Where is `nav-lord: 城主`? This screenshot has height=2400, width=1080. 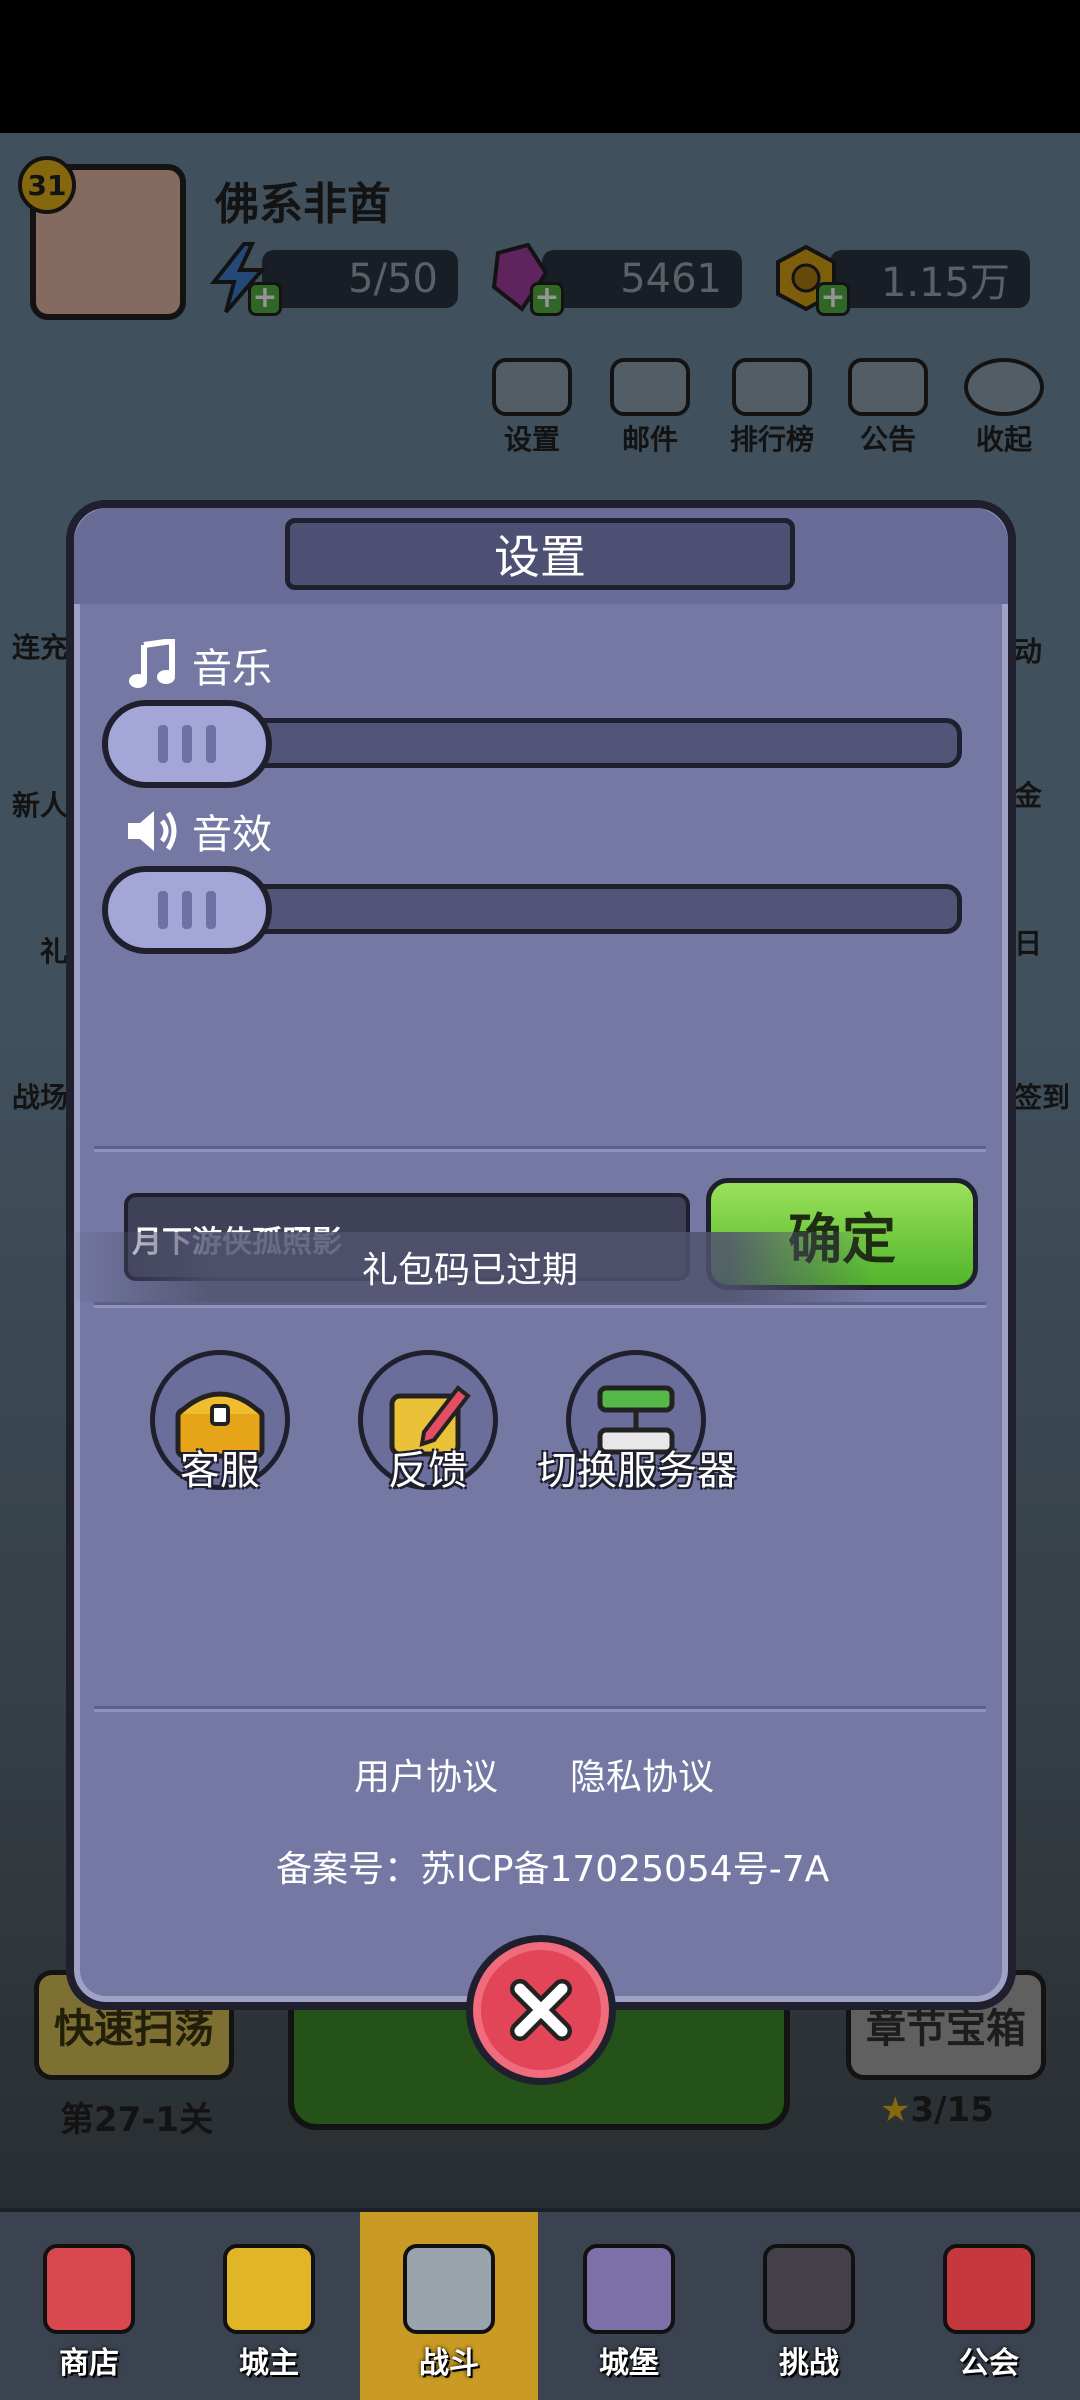 nav-lord: 城主 is located at coordinates (269, 2306).